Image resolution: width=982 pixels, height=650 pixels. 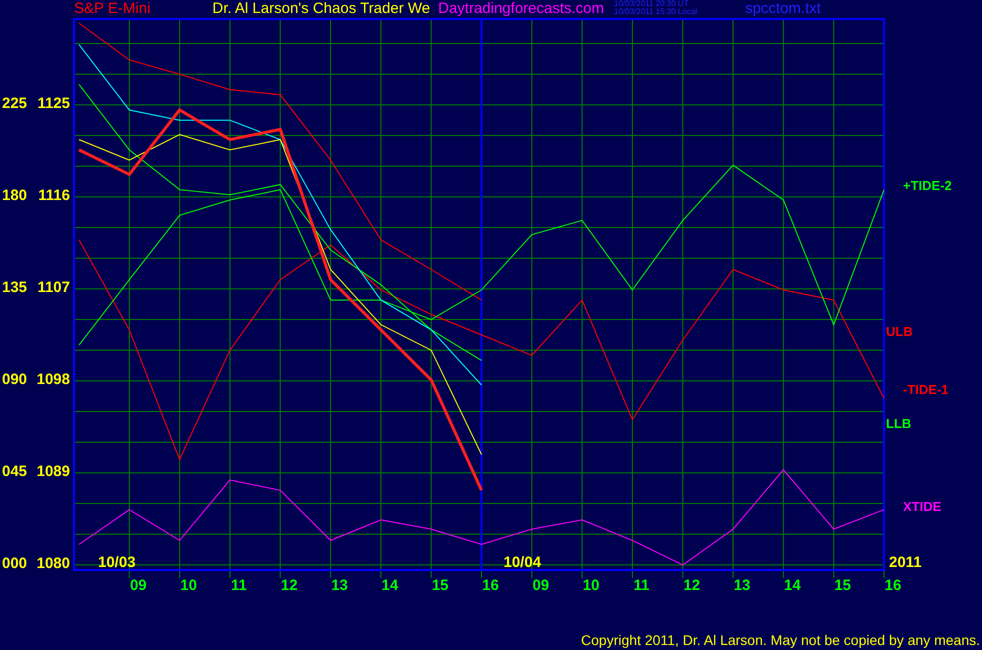 What do you see at coordinates (53, 471) in the screenshot?
I see `y-axis-label: 1089` at bounding box center [53, 471].